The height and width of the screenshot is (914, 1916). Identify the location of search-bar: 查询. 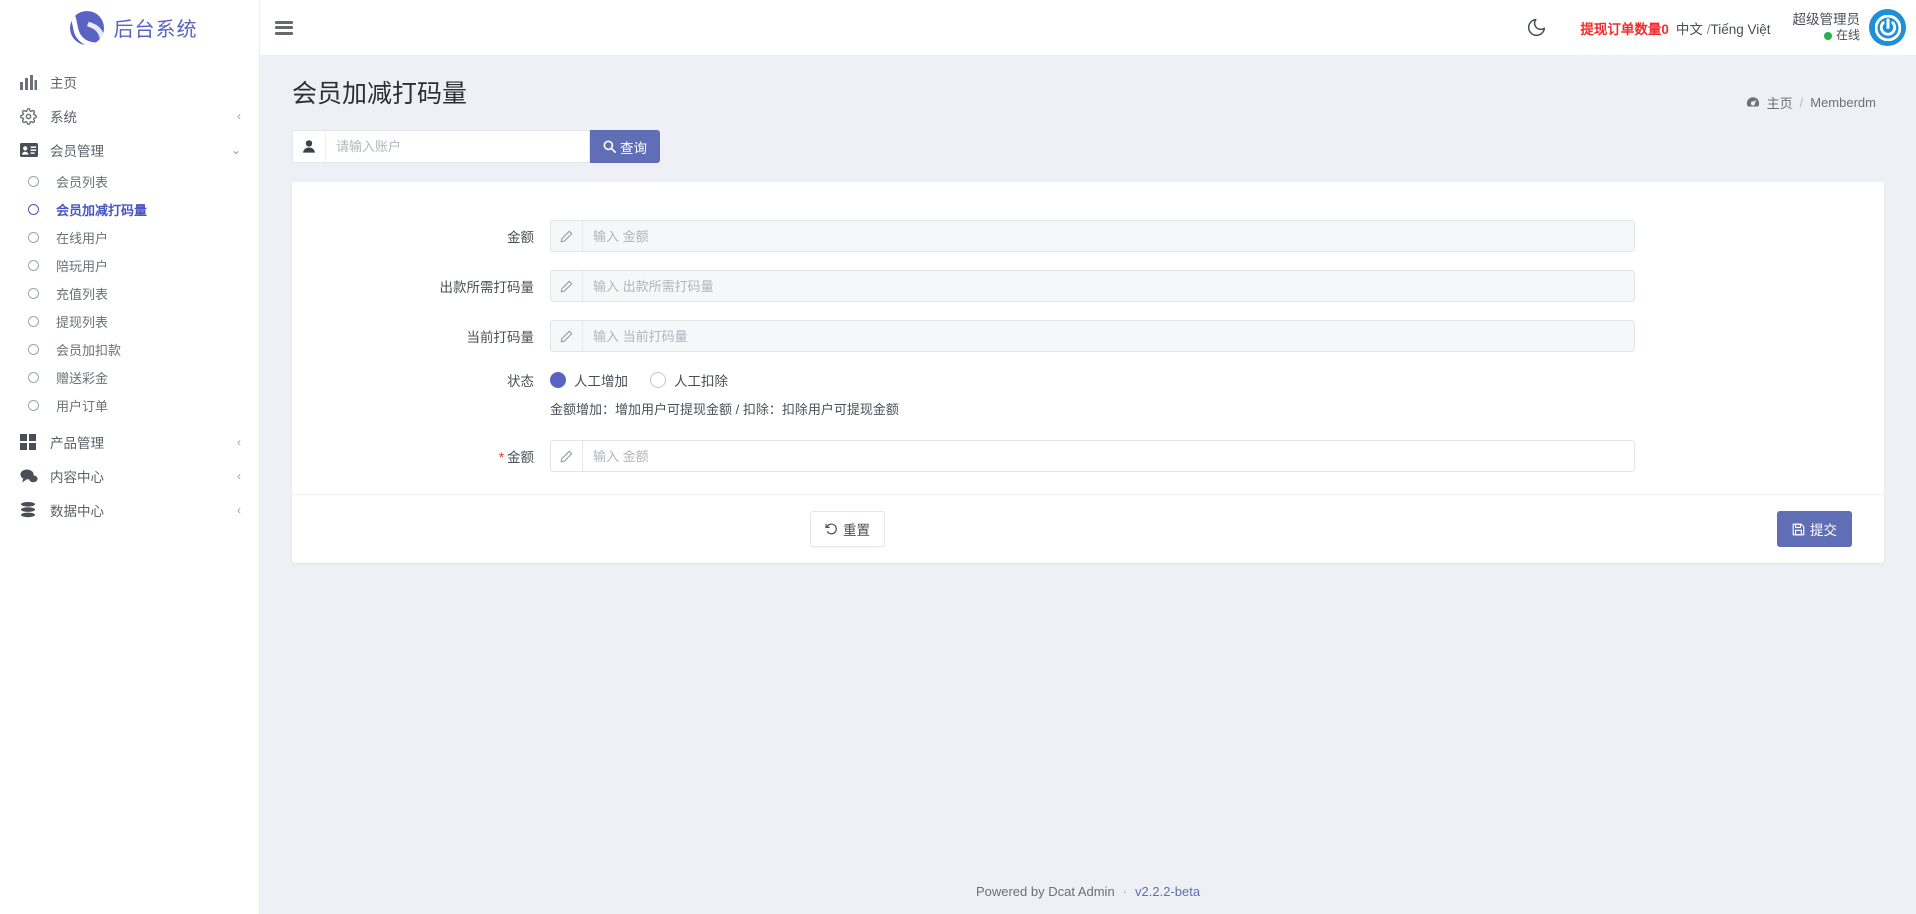
(1104, 146).